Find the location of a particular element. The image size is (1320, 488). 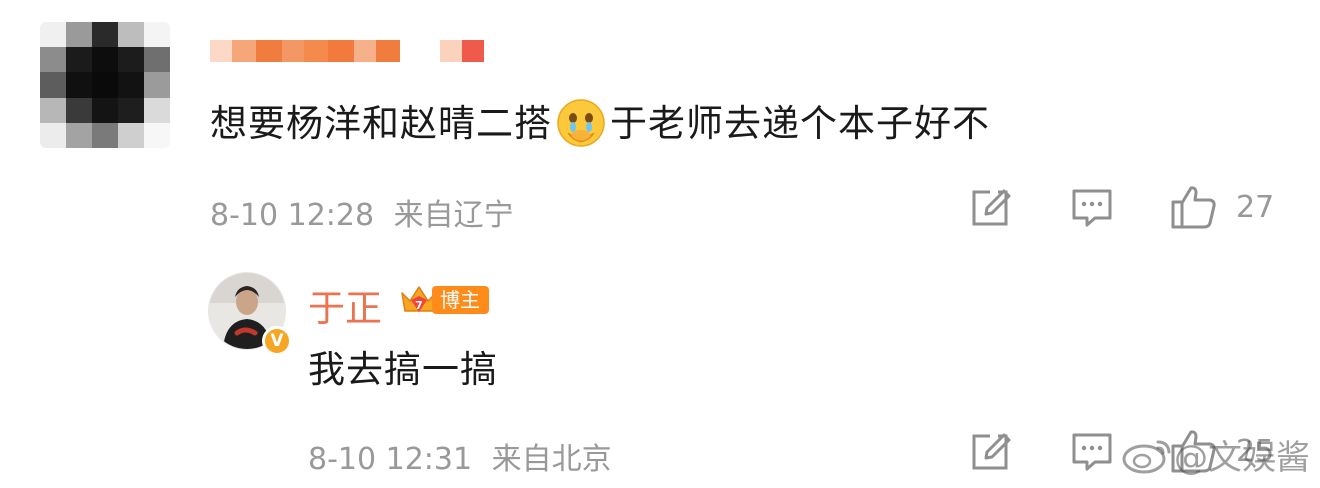

comment-text-part-2: 于老师去递个本子好不 is located at coordinates (800, 123).